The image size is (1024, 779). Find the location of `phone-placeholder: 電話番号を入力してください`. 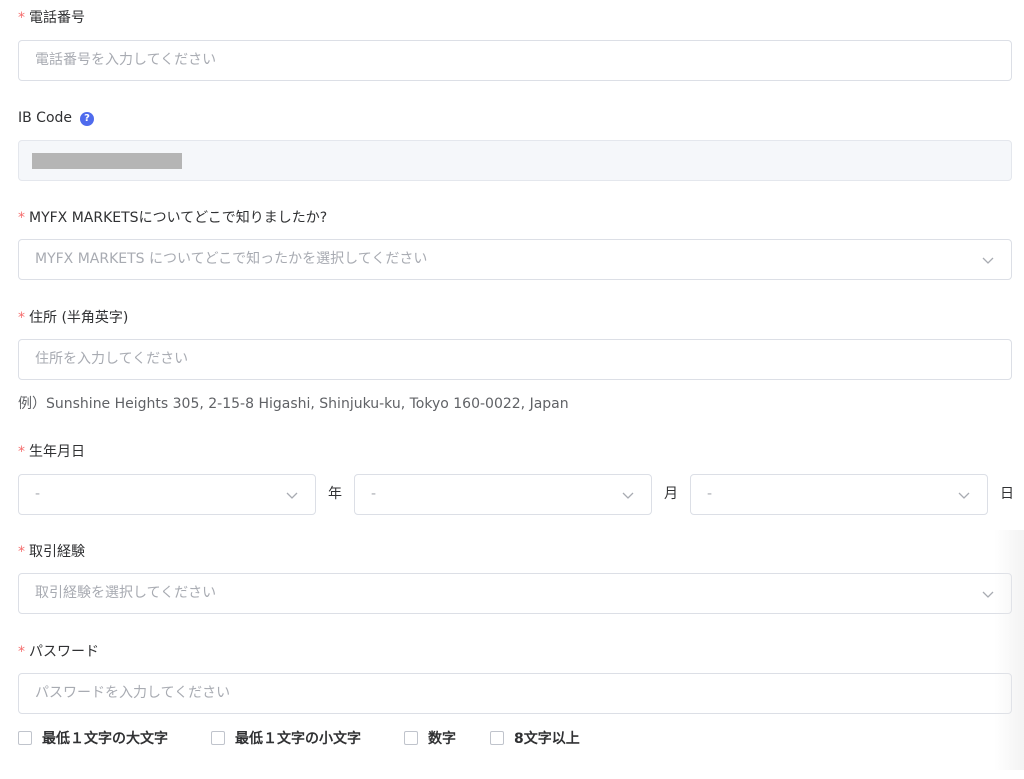

phone-placeholder: 電話番号を入力してください is located at coordinates (126, 60).